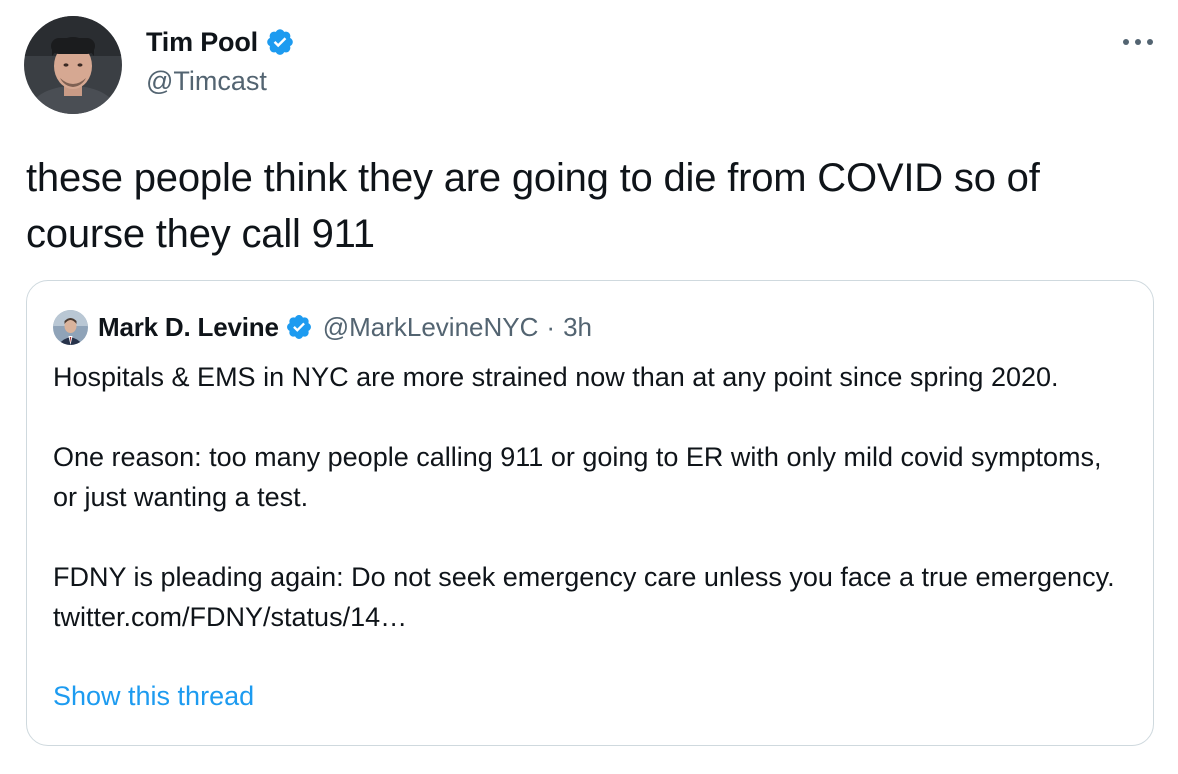  I want to click on quoted-tweet-header: Mark D. Levine @MarkLevineNYC · 3h, so click(322, 327).